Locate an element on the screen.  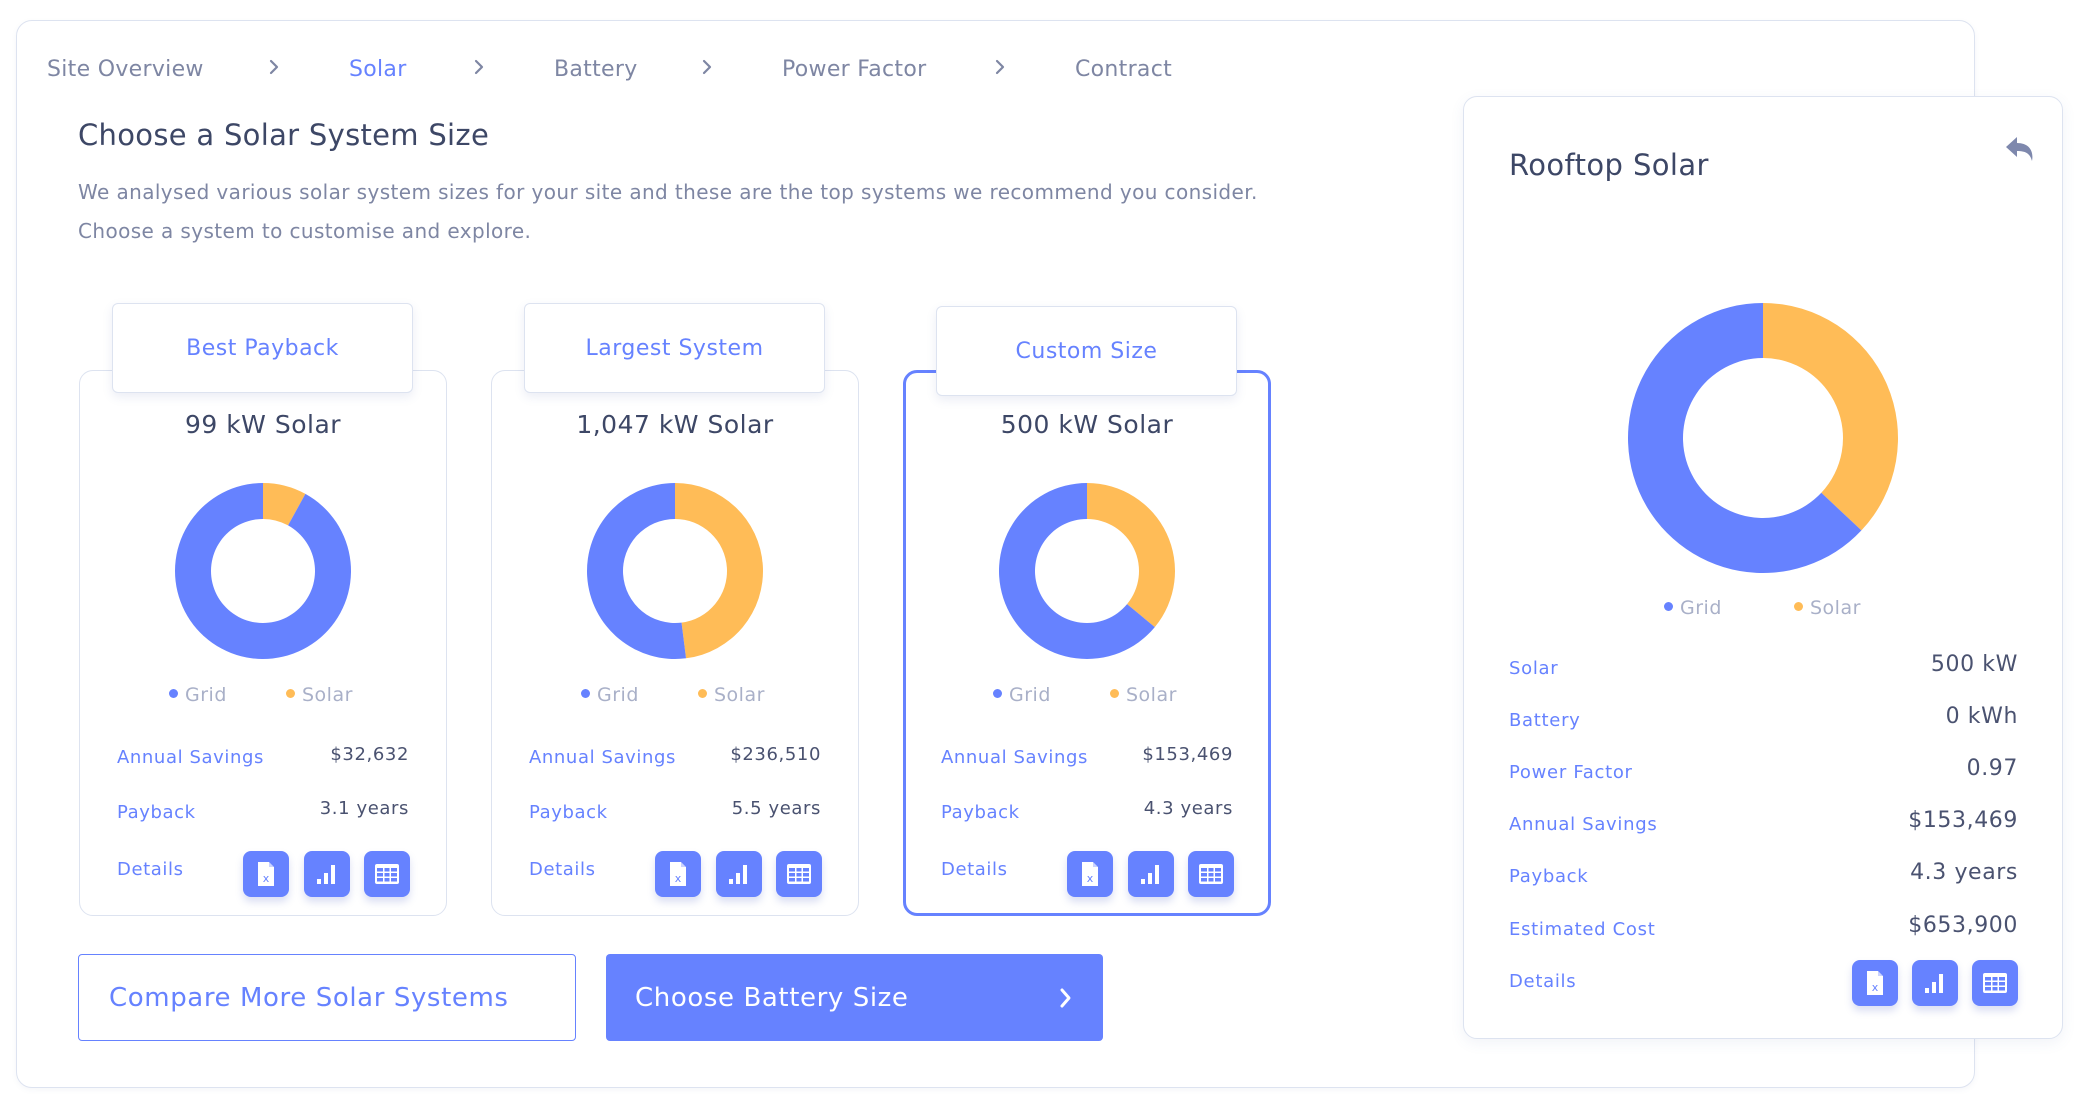
system-size-label: 500 kW Solar is located at coordinates (1087, 424).